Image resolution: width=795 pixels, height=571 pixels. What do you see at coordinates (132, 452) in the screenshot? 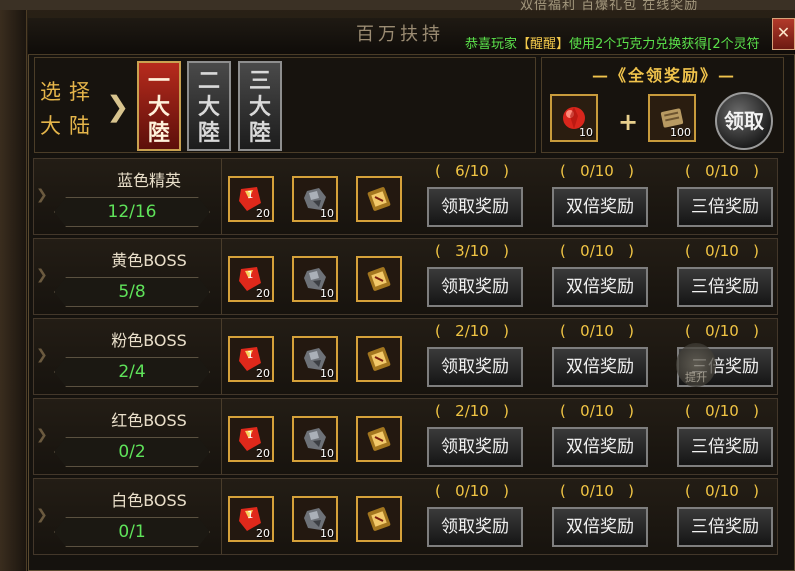
I see `kill-progress-value: 0/2` at bounding box center [132, 452].